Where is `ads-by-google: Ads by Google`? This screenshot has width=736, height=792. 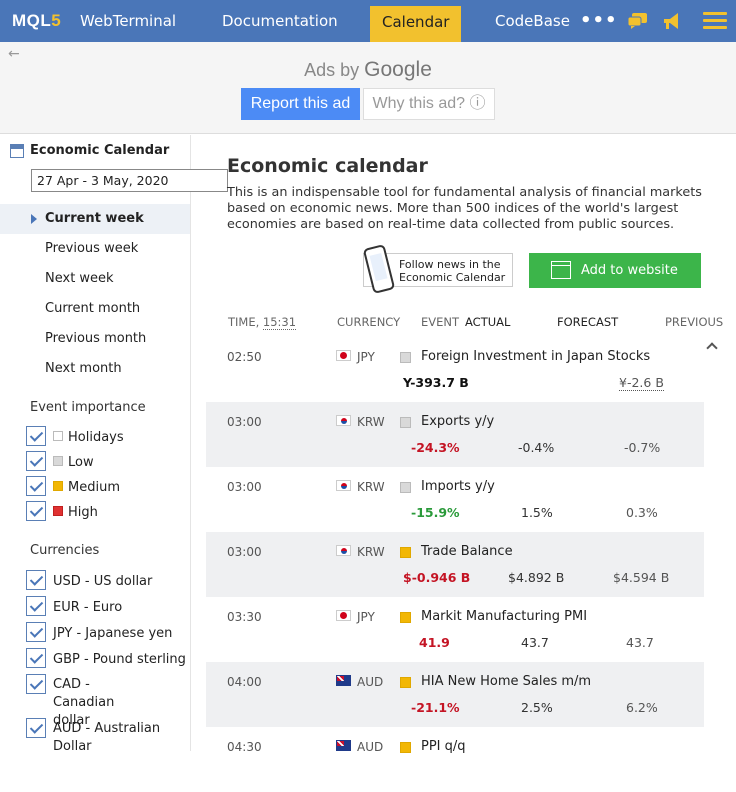
ads-by-google: Ads by Google is located at coordinates (368, 69).